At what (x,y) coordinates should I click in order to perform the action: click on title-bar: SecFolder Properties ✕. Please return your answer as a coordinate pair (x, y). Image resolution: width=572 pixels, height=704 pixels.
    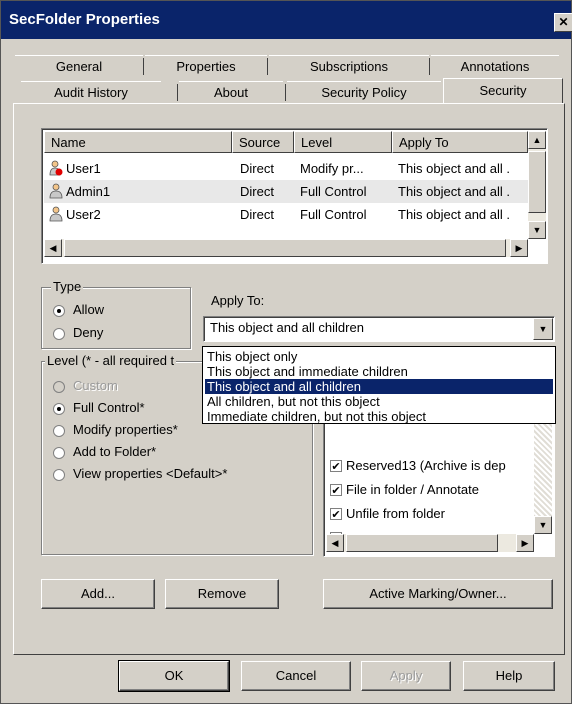
    Looking at the image, I should click on (286, 20).